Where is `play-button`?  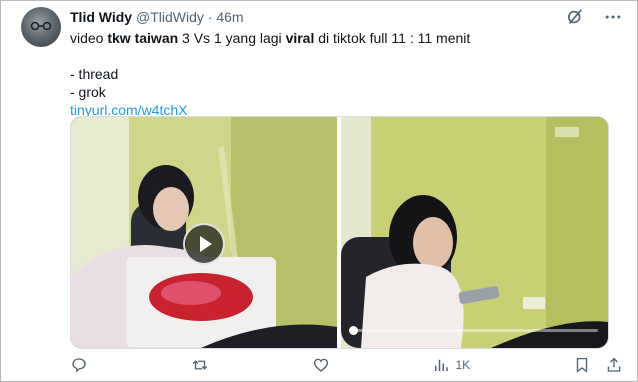 play-button is located at coordinates (204, 244).